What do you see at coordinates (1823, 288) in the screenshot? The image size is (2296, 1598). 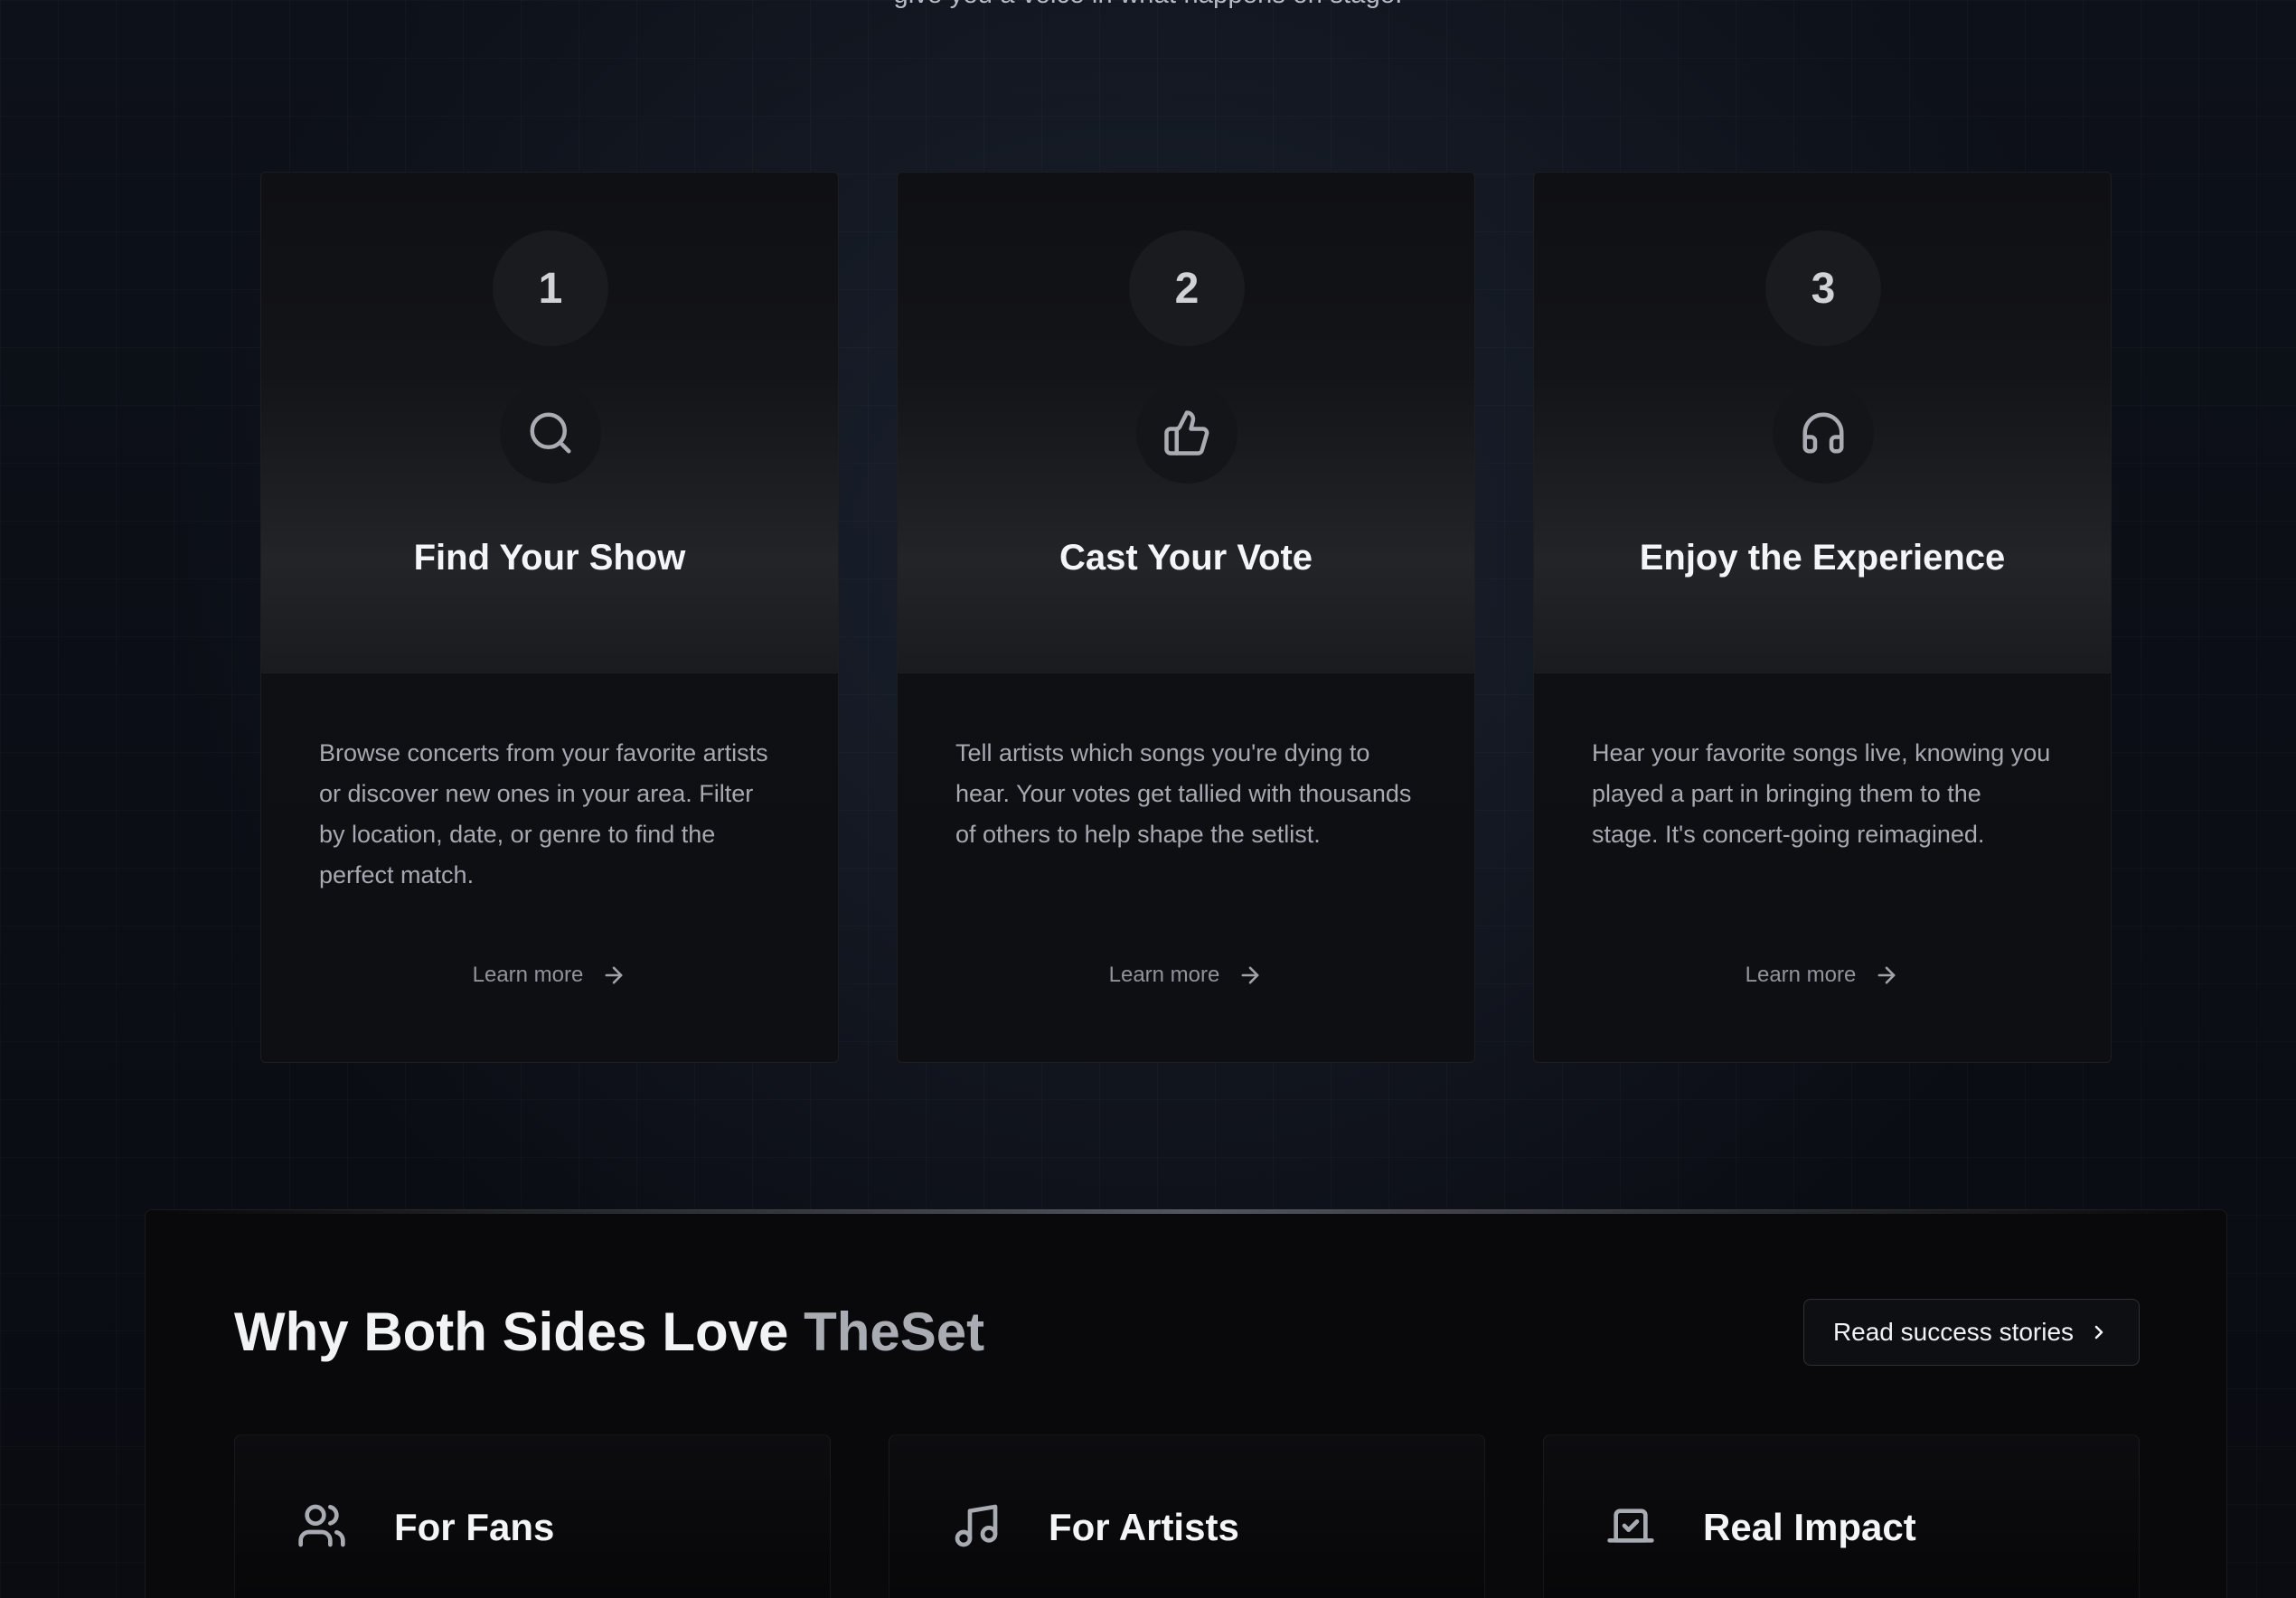 I see `step-number: 3` at bounding box center [1823, 288].